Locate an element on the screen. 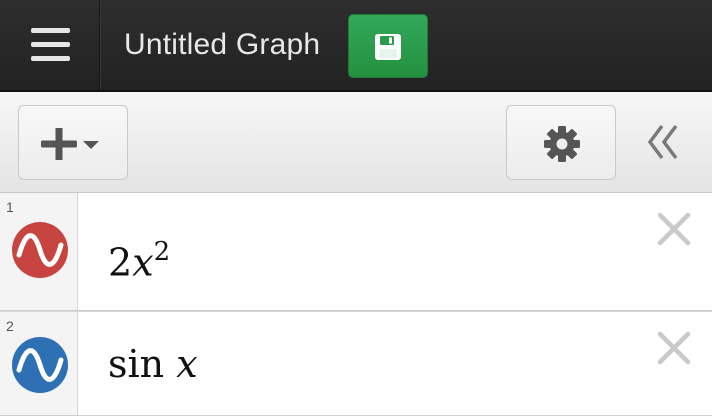 This screenshot has width=712, height=416. graph-title: Untitled Graph is located at coordinates (222, 45).